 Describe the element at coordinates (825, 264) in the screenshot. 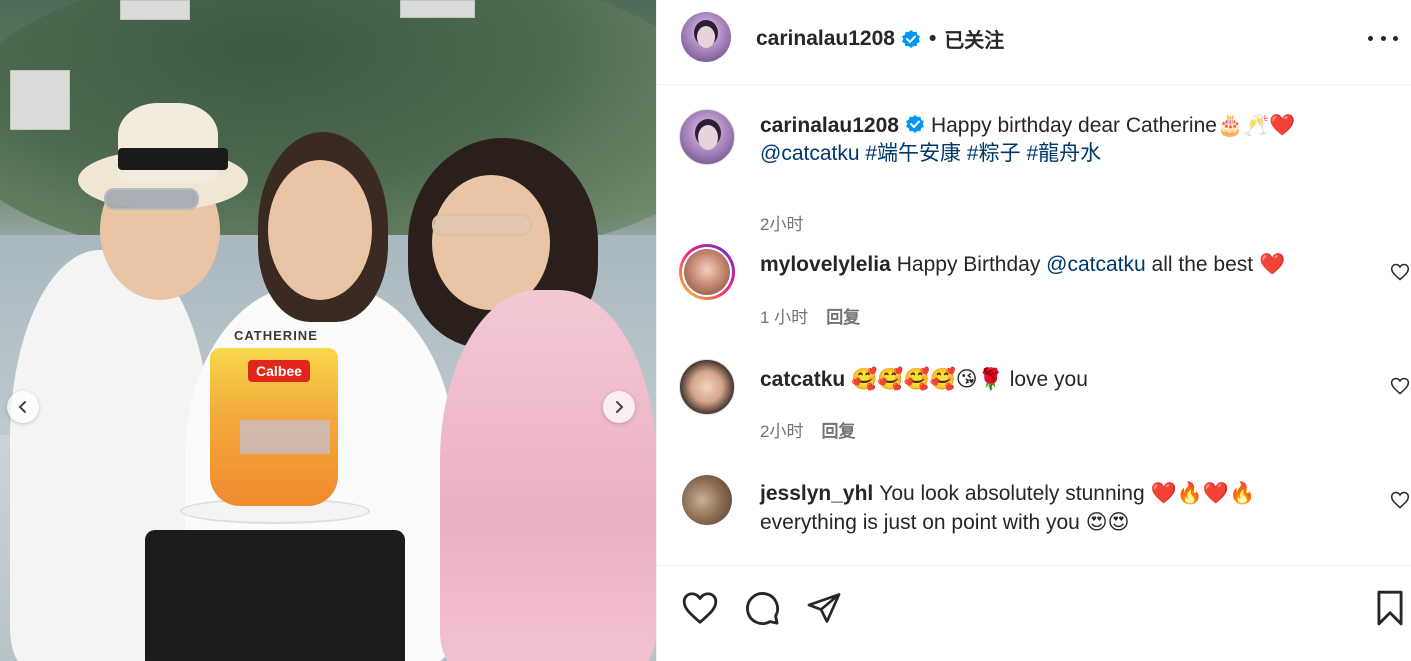

I see `comment-username: mylovelylelia` at that location.